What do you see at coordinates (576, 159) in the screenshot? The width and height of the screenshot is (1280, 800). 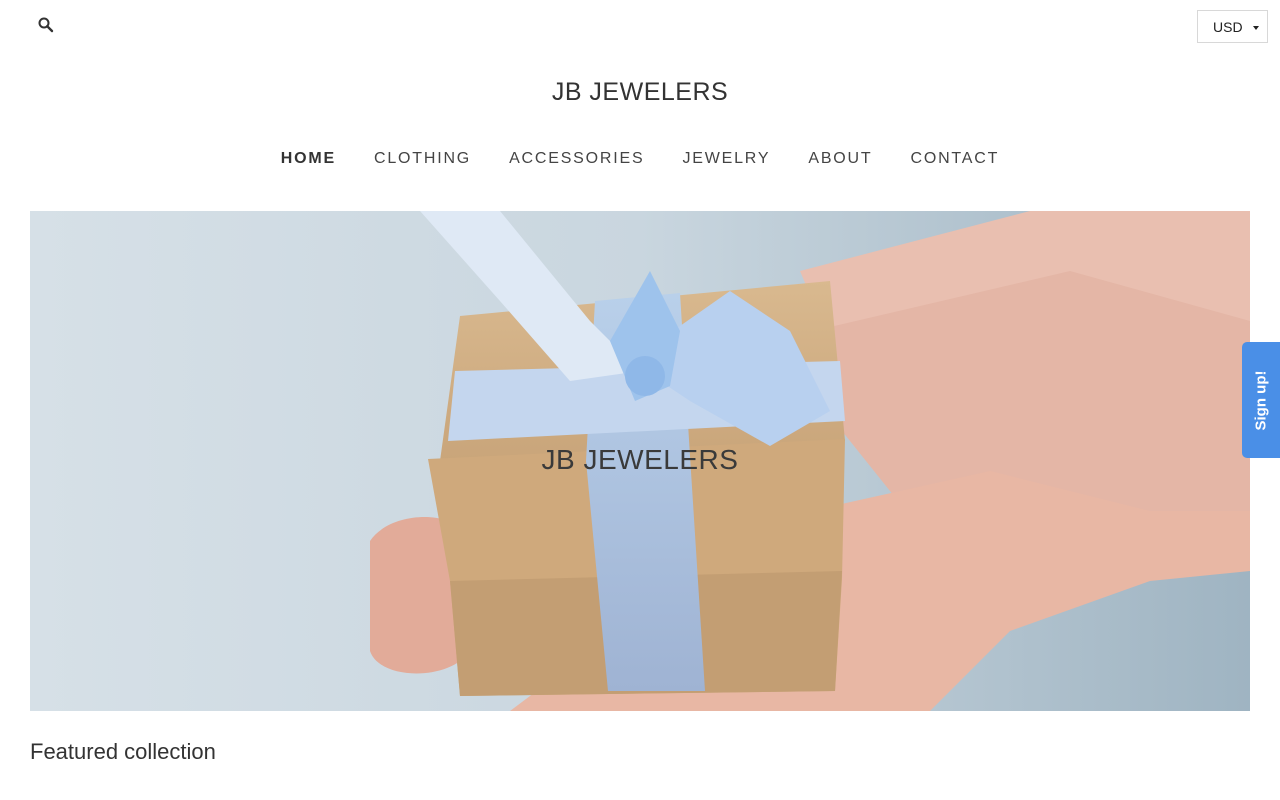 I see `nav-item-accessories: ACCESSORIES` at bounding box center [576, 159].